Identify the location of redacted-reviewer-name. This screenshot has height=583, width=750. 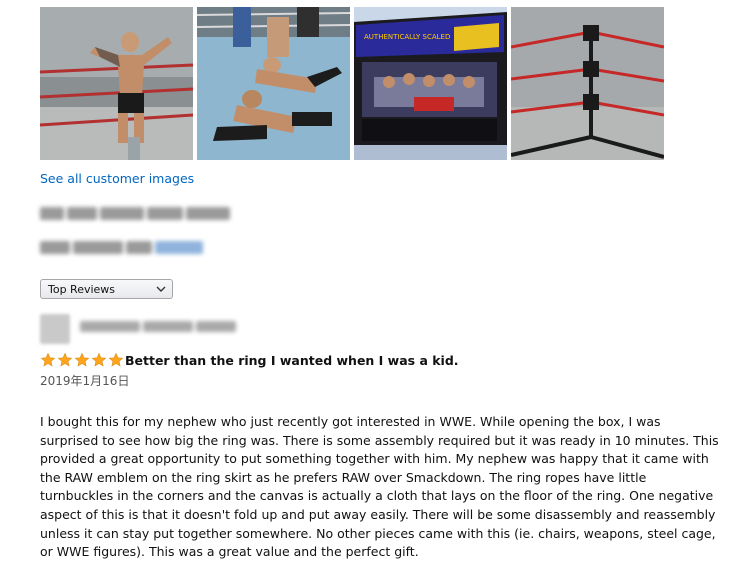
(158, 326).